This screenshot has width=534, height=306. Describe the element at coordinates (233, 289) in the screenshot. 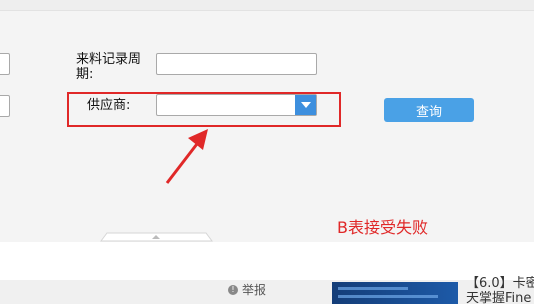

I see `report-icon: !` at that location.